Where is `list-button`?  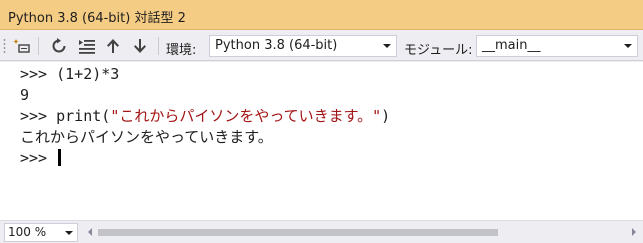
list-button is located at coordinates (87, 46).